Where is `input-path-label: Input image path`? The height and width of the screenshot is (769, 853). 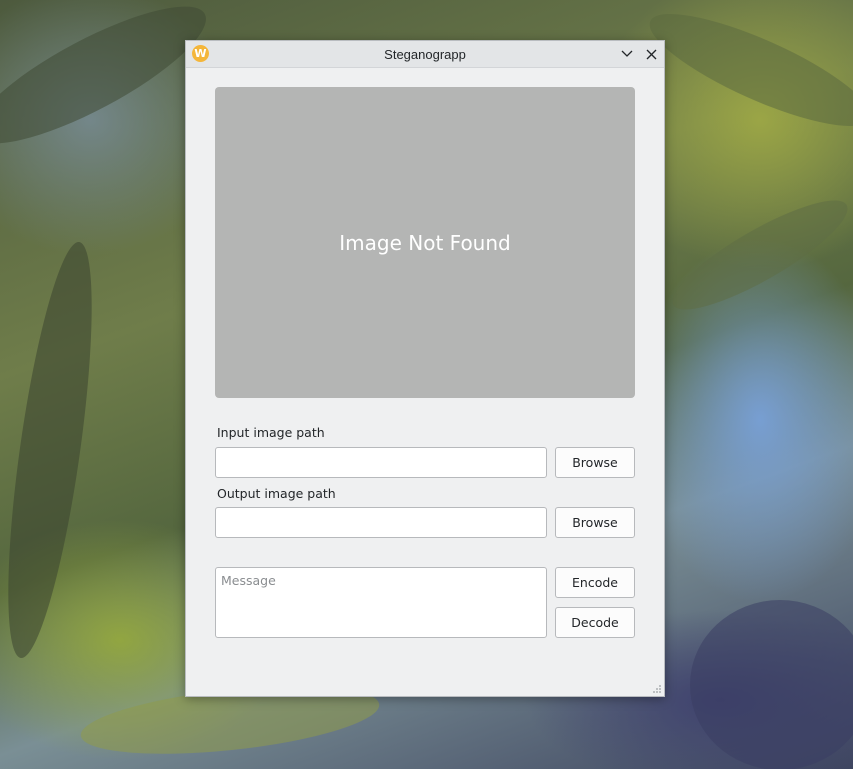
input-path-label: Input image path is located at coordinates (271, 432).